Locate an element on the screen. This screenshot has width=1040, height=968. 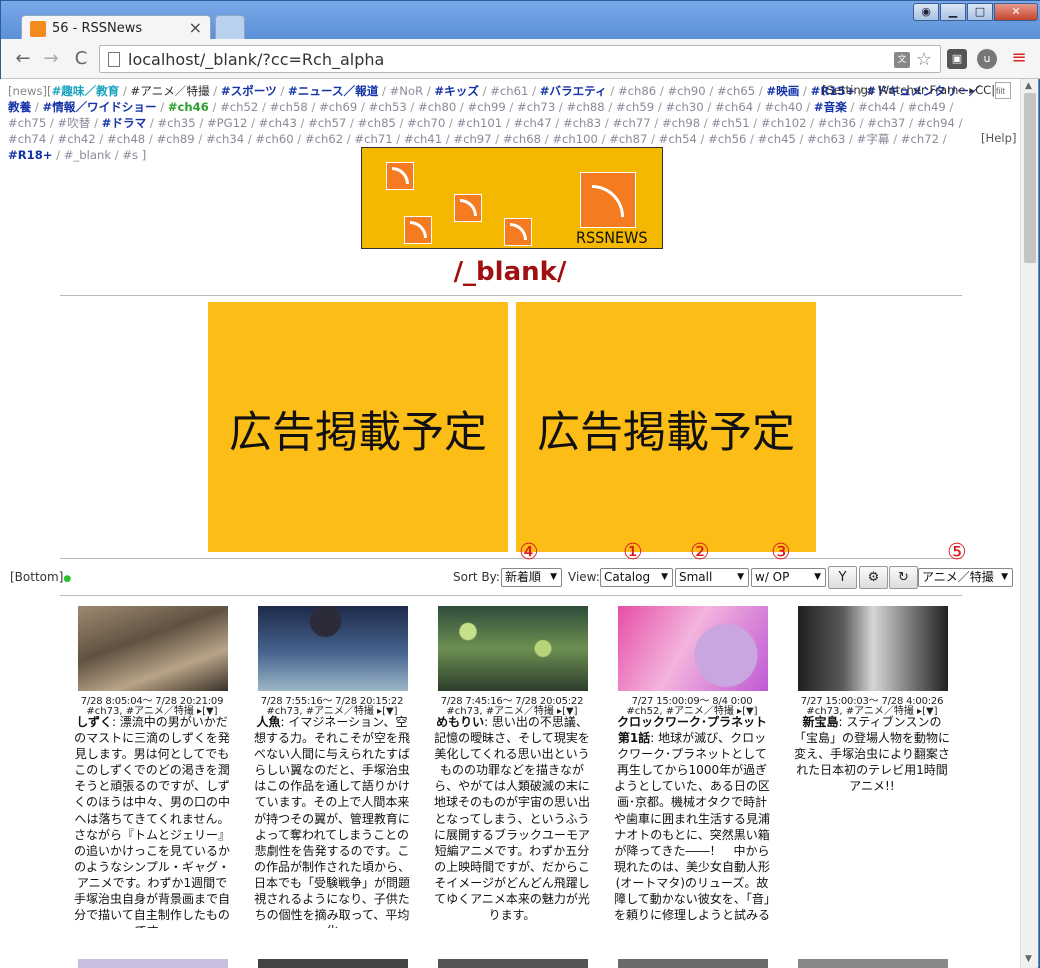
channel-link: #ch62 is located at coordinates (324, 139).